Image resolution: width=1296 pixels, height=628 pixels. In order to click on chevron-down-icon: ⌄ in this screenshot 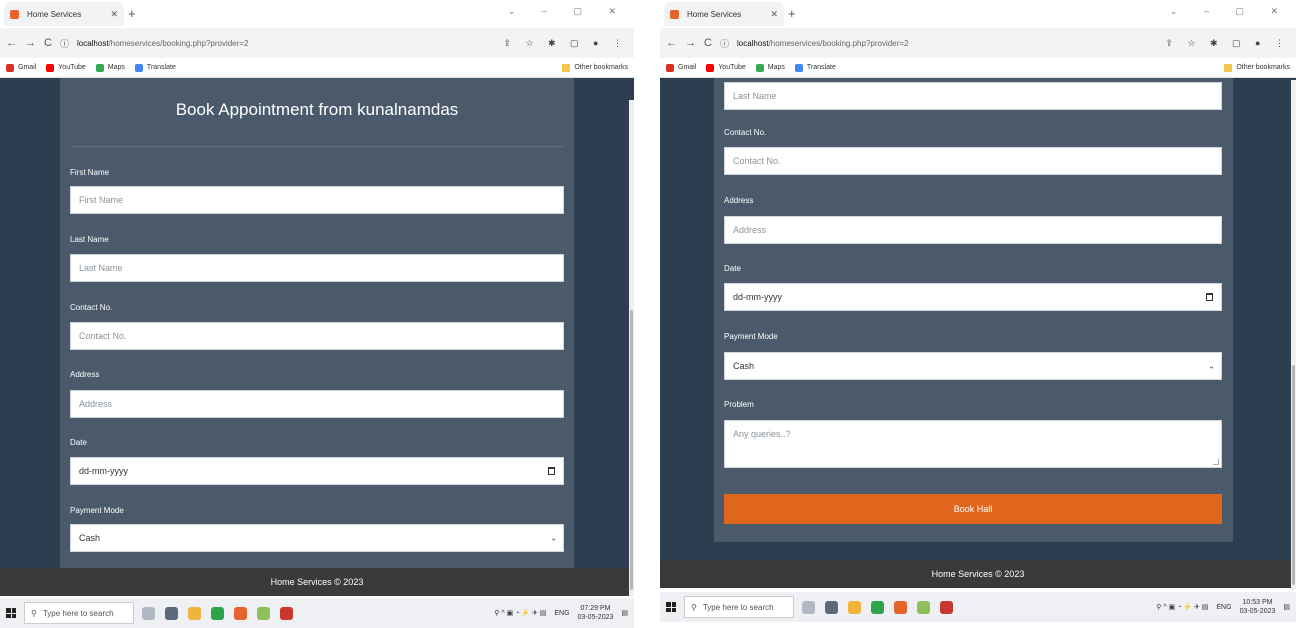, I will do `click(553, 538)`.